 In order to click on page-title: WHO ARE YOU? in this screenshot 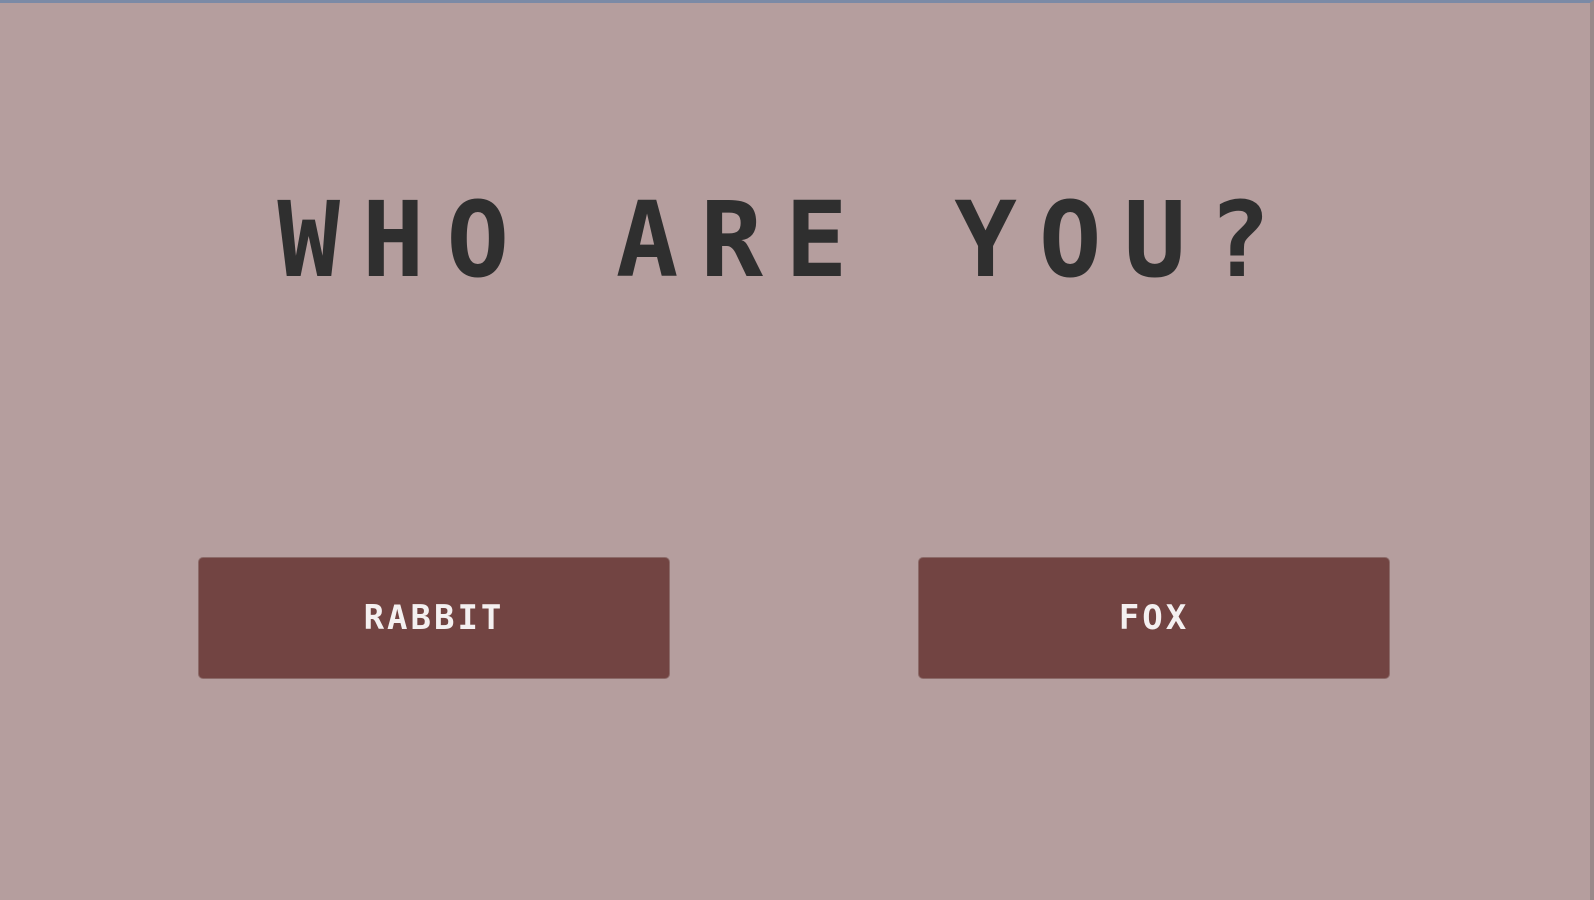, I will do `click(785, 240)`.